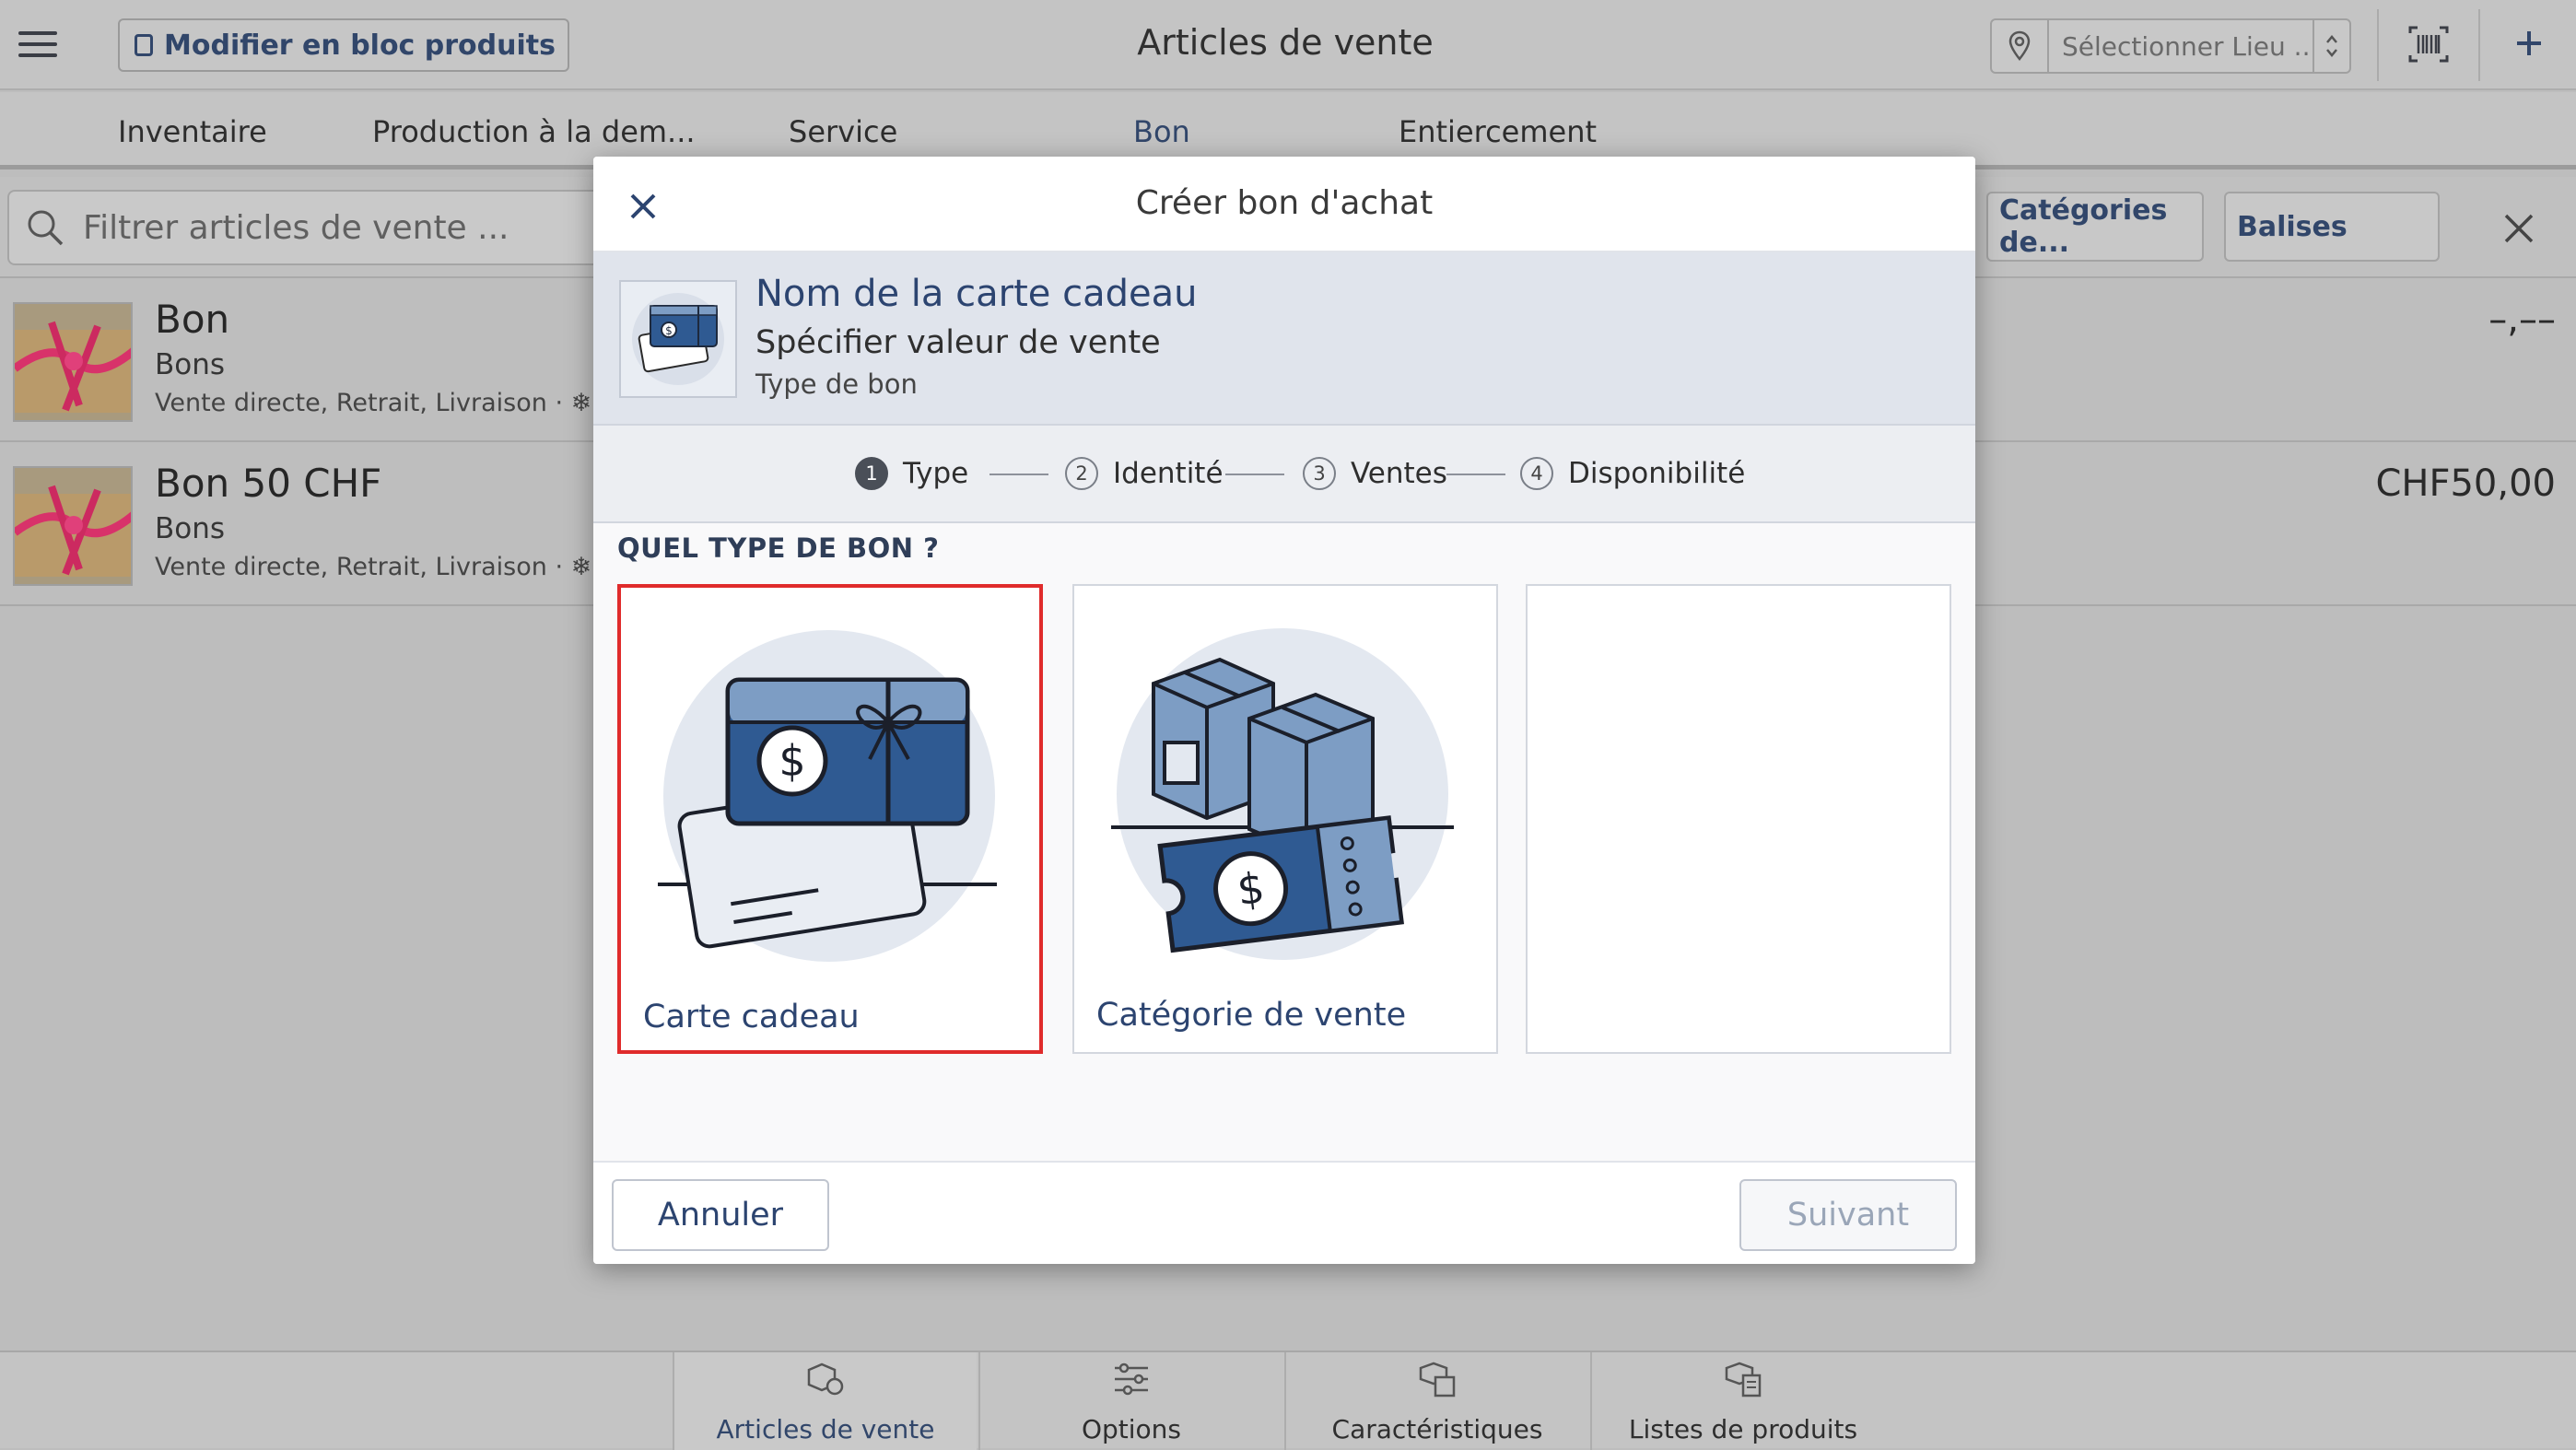 This screenshot has width=2576, height=1450. I want to click on sliders-icon, so click(1131, 1379).